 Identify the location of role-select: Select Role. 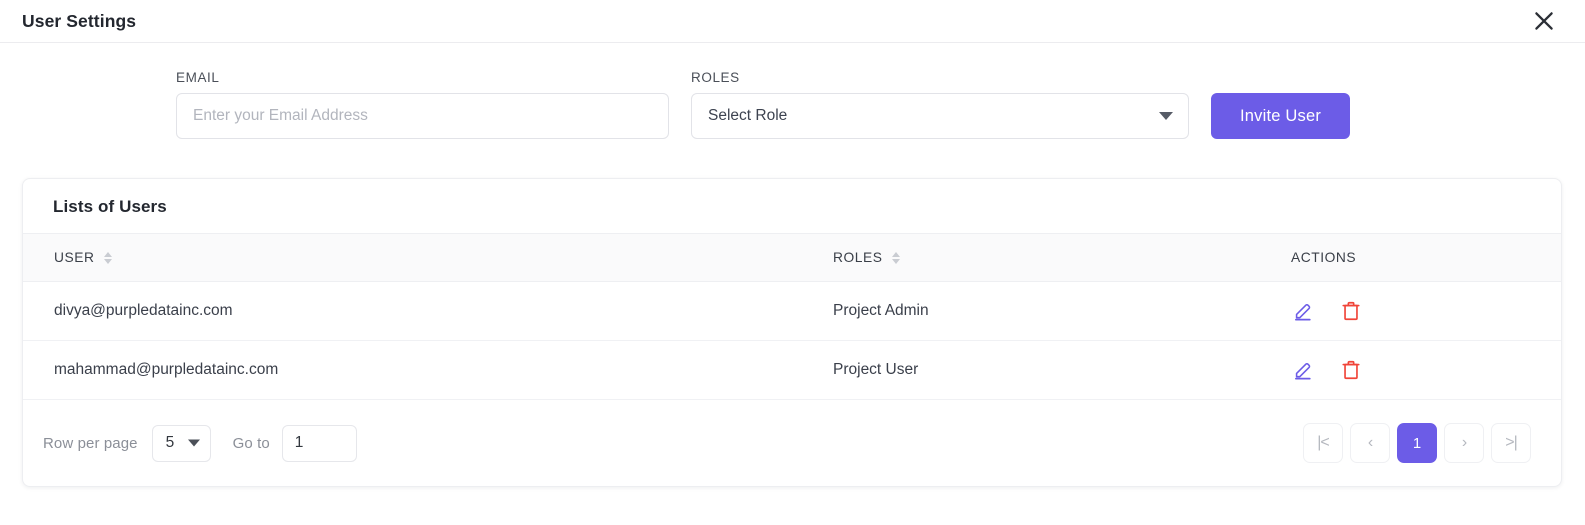
(940, 116).